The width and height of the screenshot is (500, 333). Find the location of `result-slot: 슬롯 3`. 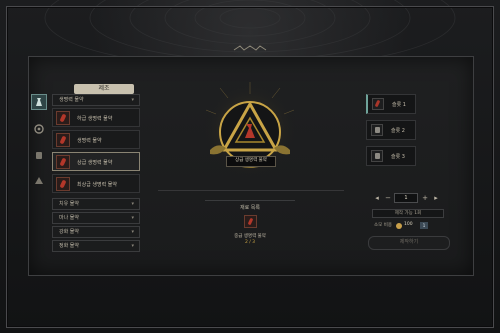

result-slot: 슬롯 3 is located at coordinates (391, 156).